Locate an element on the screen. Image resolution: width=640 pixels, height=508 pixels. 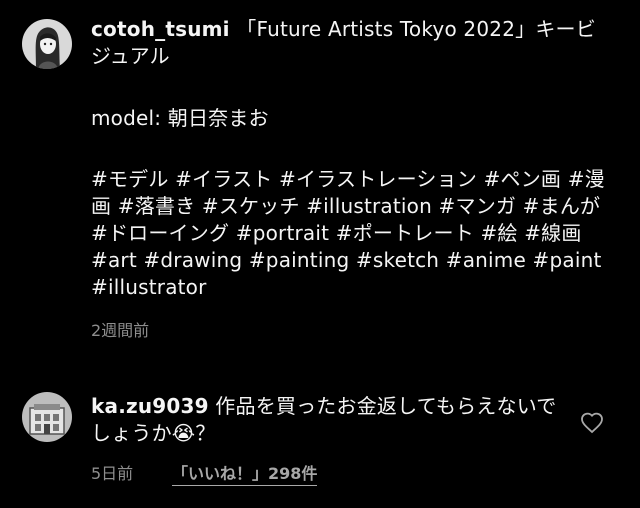
hashtag-link: #スケッチ is located at coordinates (251, 206).